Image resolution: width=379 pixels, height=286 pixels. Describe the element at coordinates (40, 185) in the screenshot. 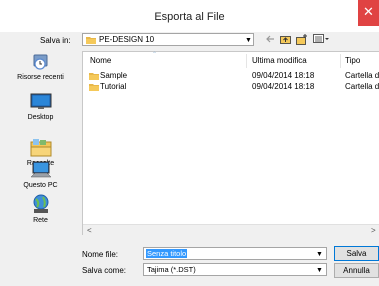

I see `place-label: Questo PC` at that location.